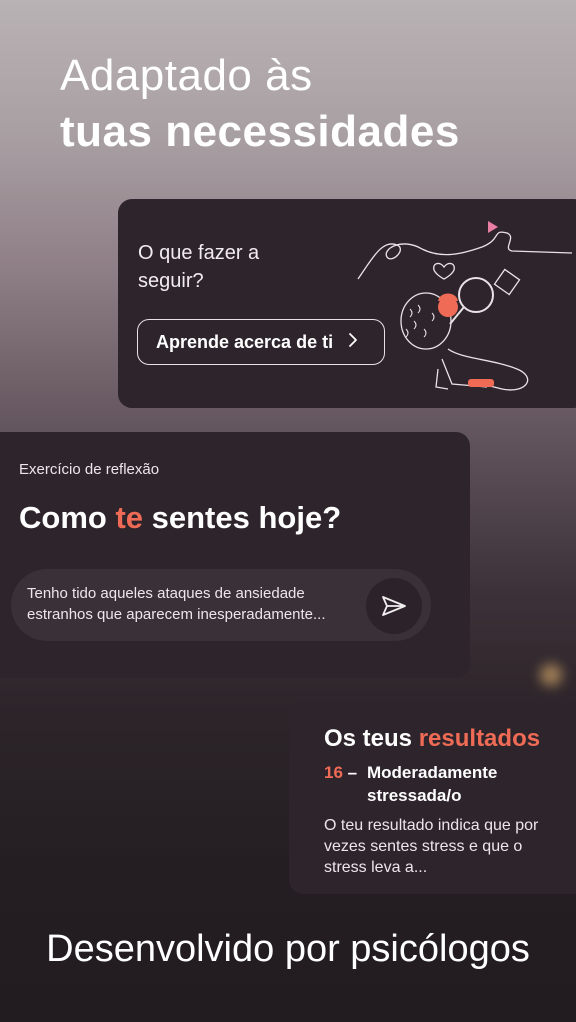 Image resolution: width=576 pixels, height=1022 pixels. I want to click on results-score: 16 – Moderadamente stressada/o, so click(444, 783).